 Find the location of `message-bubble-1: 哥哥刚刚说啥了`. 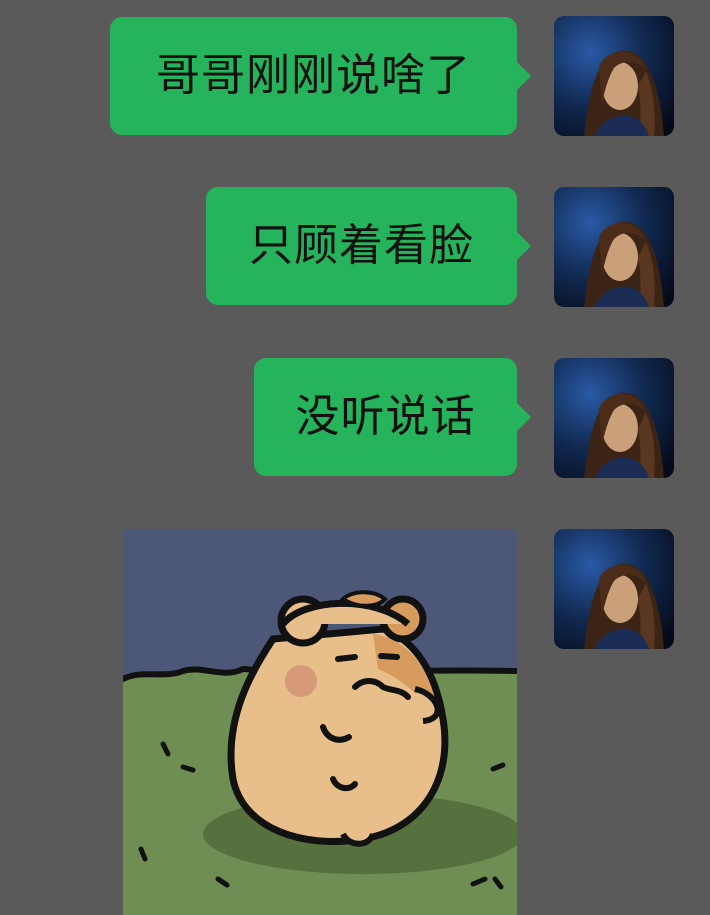

message-bubble-1: 哥哥刚刚说啥了 is located at coordinates (313, 76).